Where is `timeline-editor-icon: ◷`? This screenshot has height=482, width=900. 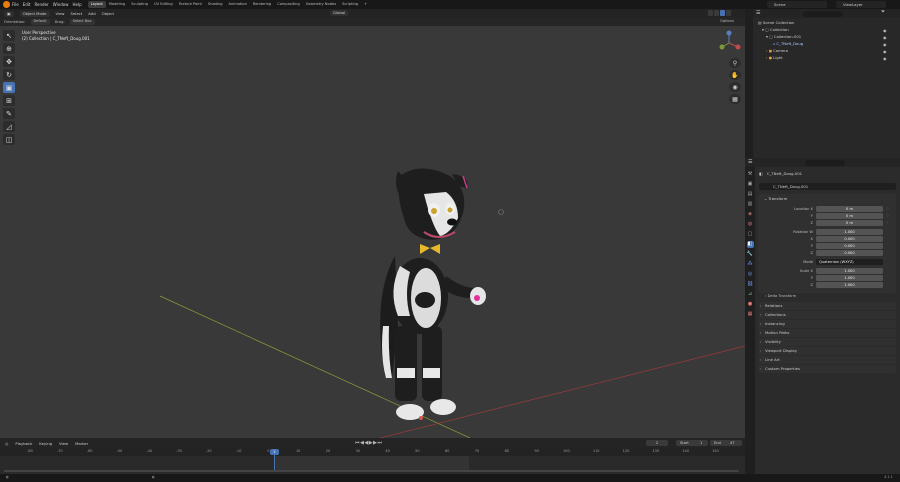 timeline-editor-icon: ◷ is located at coordinates (6, 443).